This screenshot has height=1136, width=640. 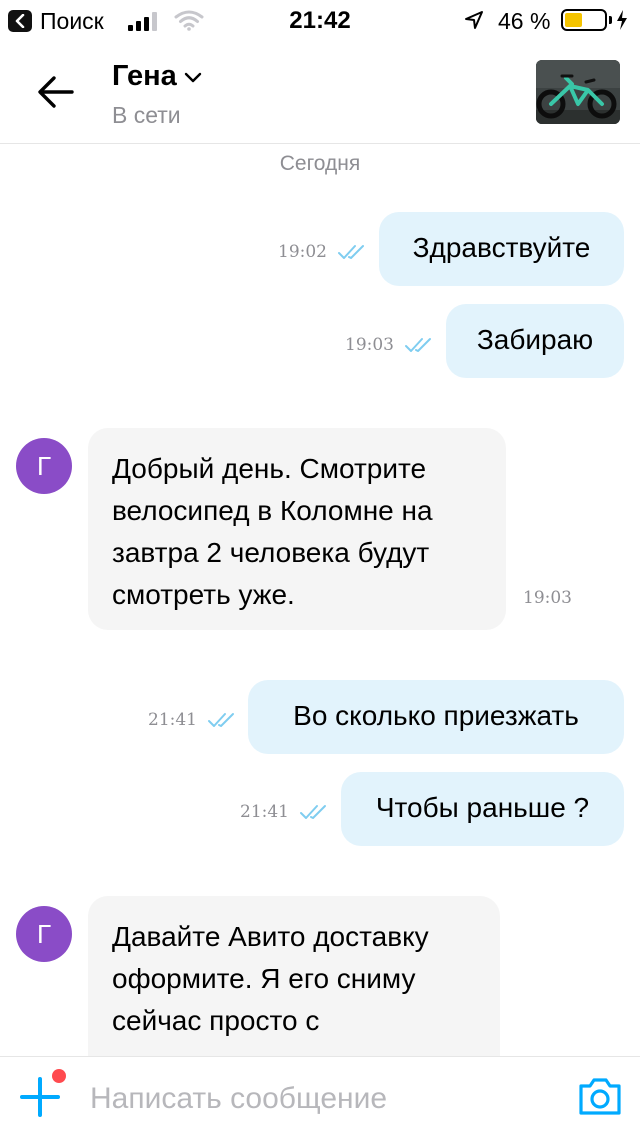 I want to click on message-text: Здравствуйте, so click(x=501, y=247).